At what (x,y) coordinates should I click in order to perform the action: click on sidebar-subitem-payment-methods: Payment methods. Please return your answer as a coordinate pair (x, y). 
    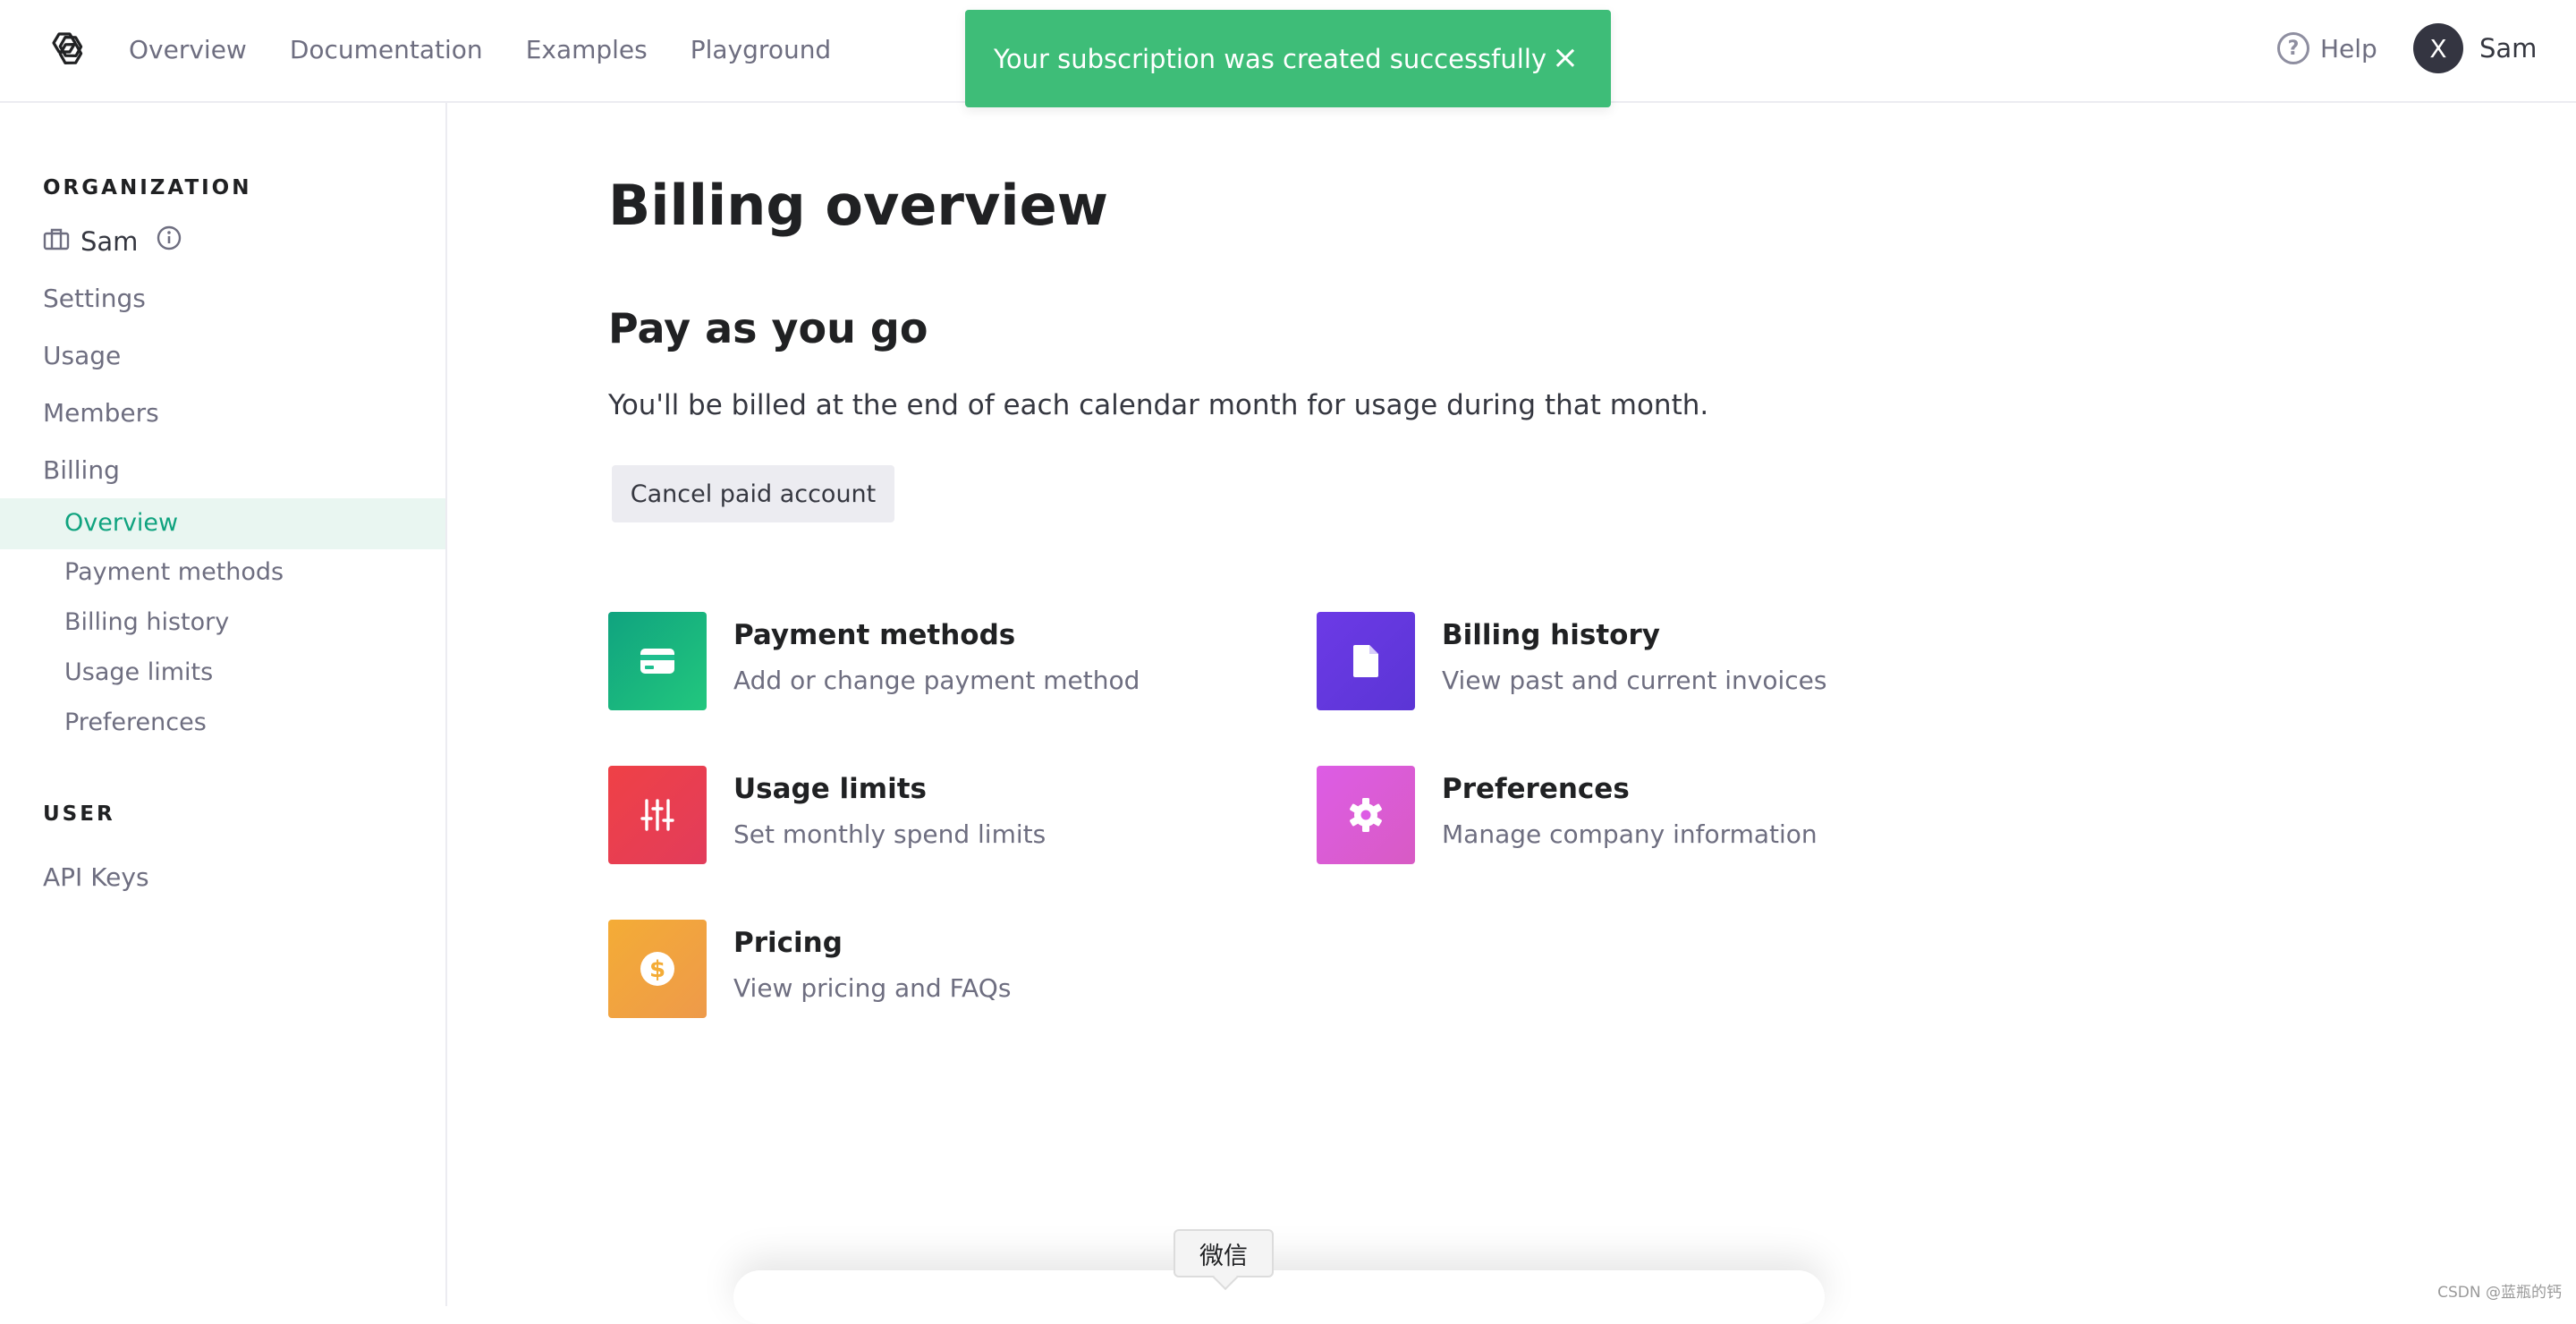
    Looking at the image, I should click on (174, 572).